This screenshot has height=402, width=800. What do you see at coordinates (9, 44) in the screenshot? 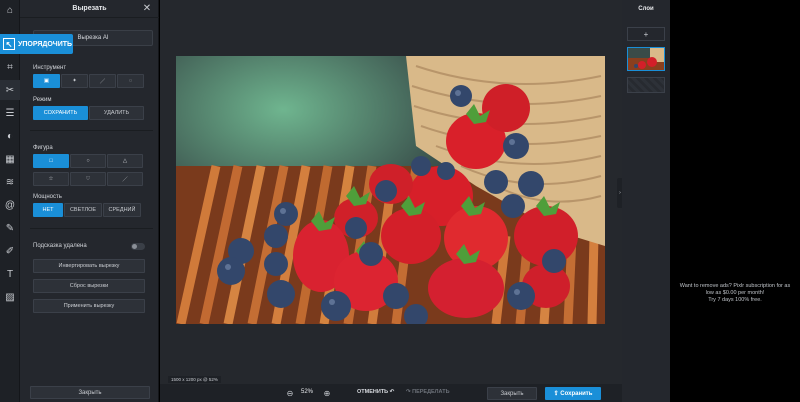
I see `arrange-icon: ↖` at bounding box center [9, 44].